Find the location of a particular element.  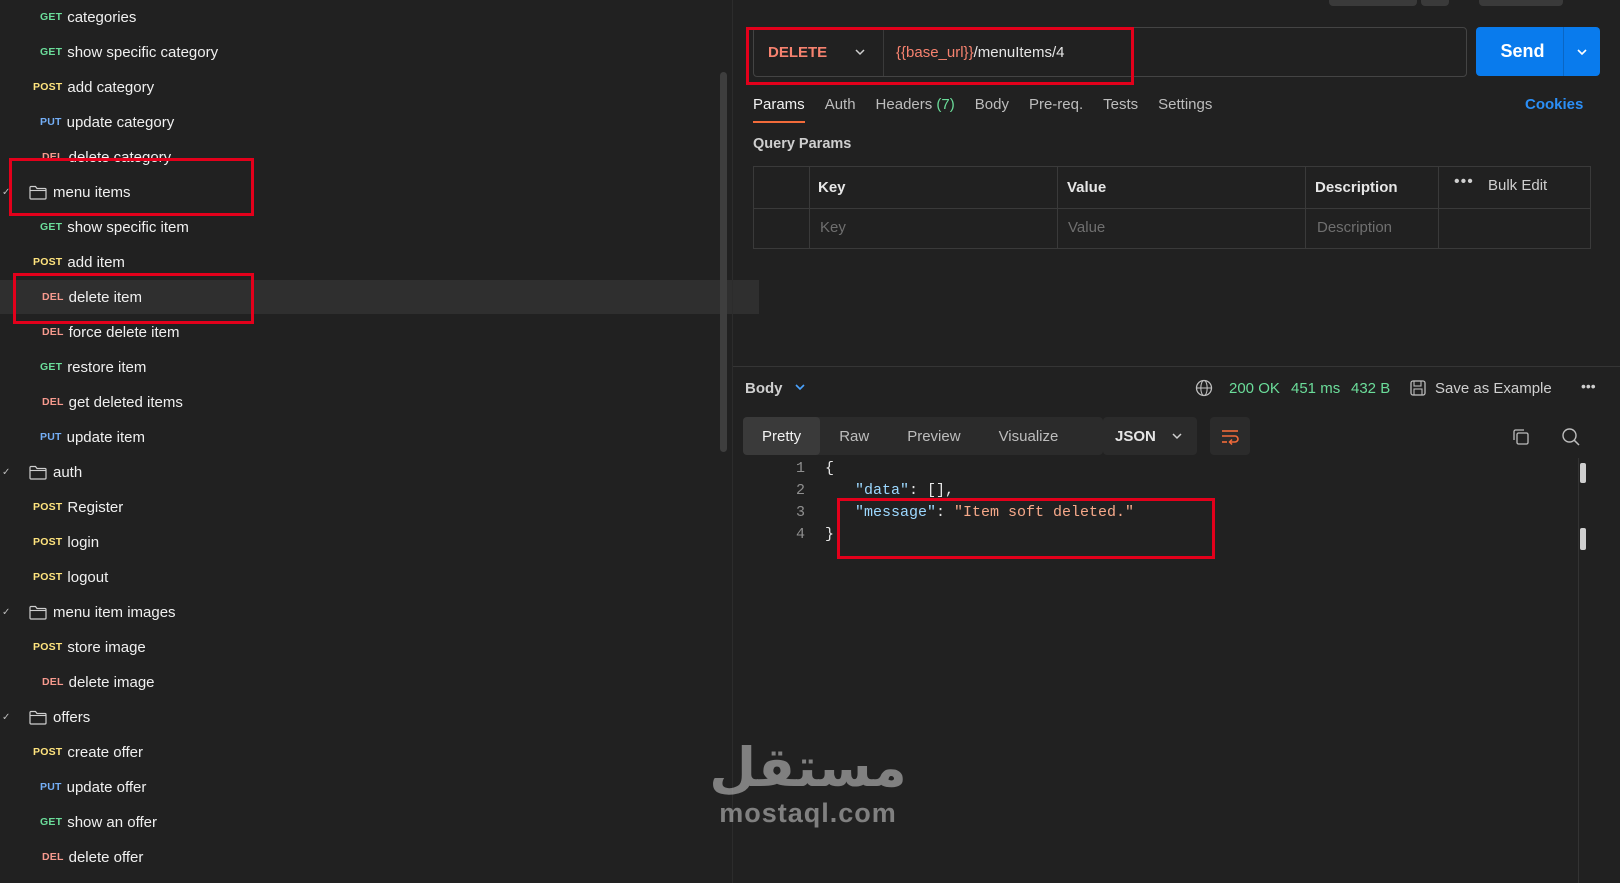

sidebar-folder: ✓ menu item images is located at coordinates (373, 612).